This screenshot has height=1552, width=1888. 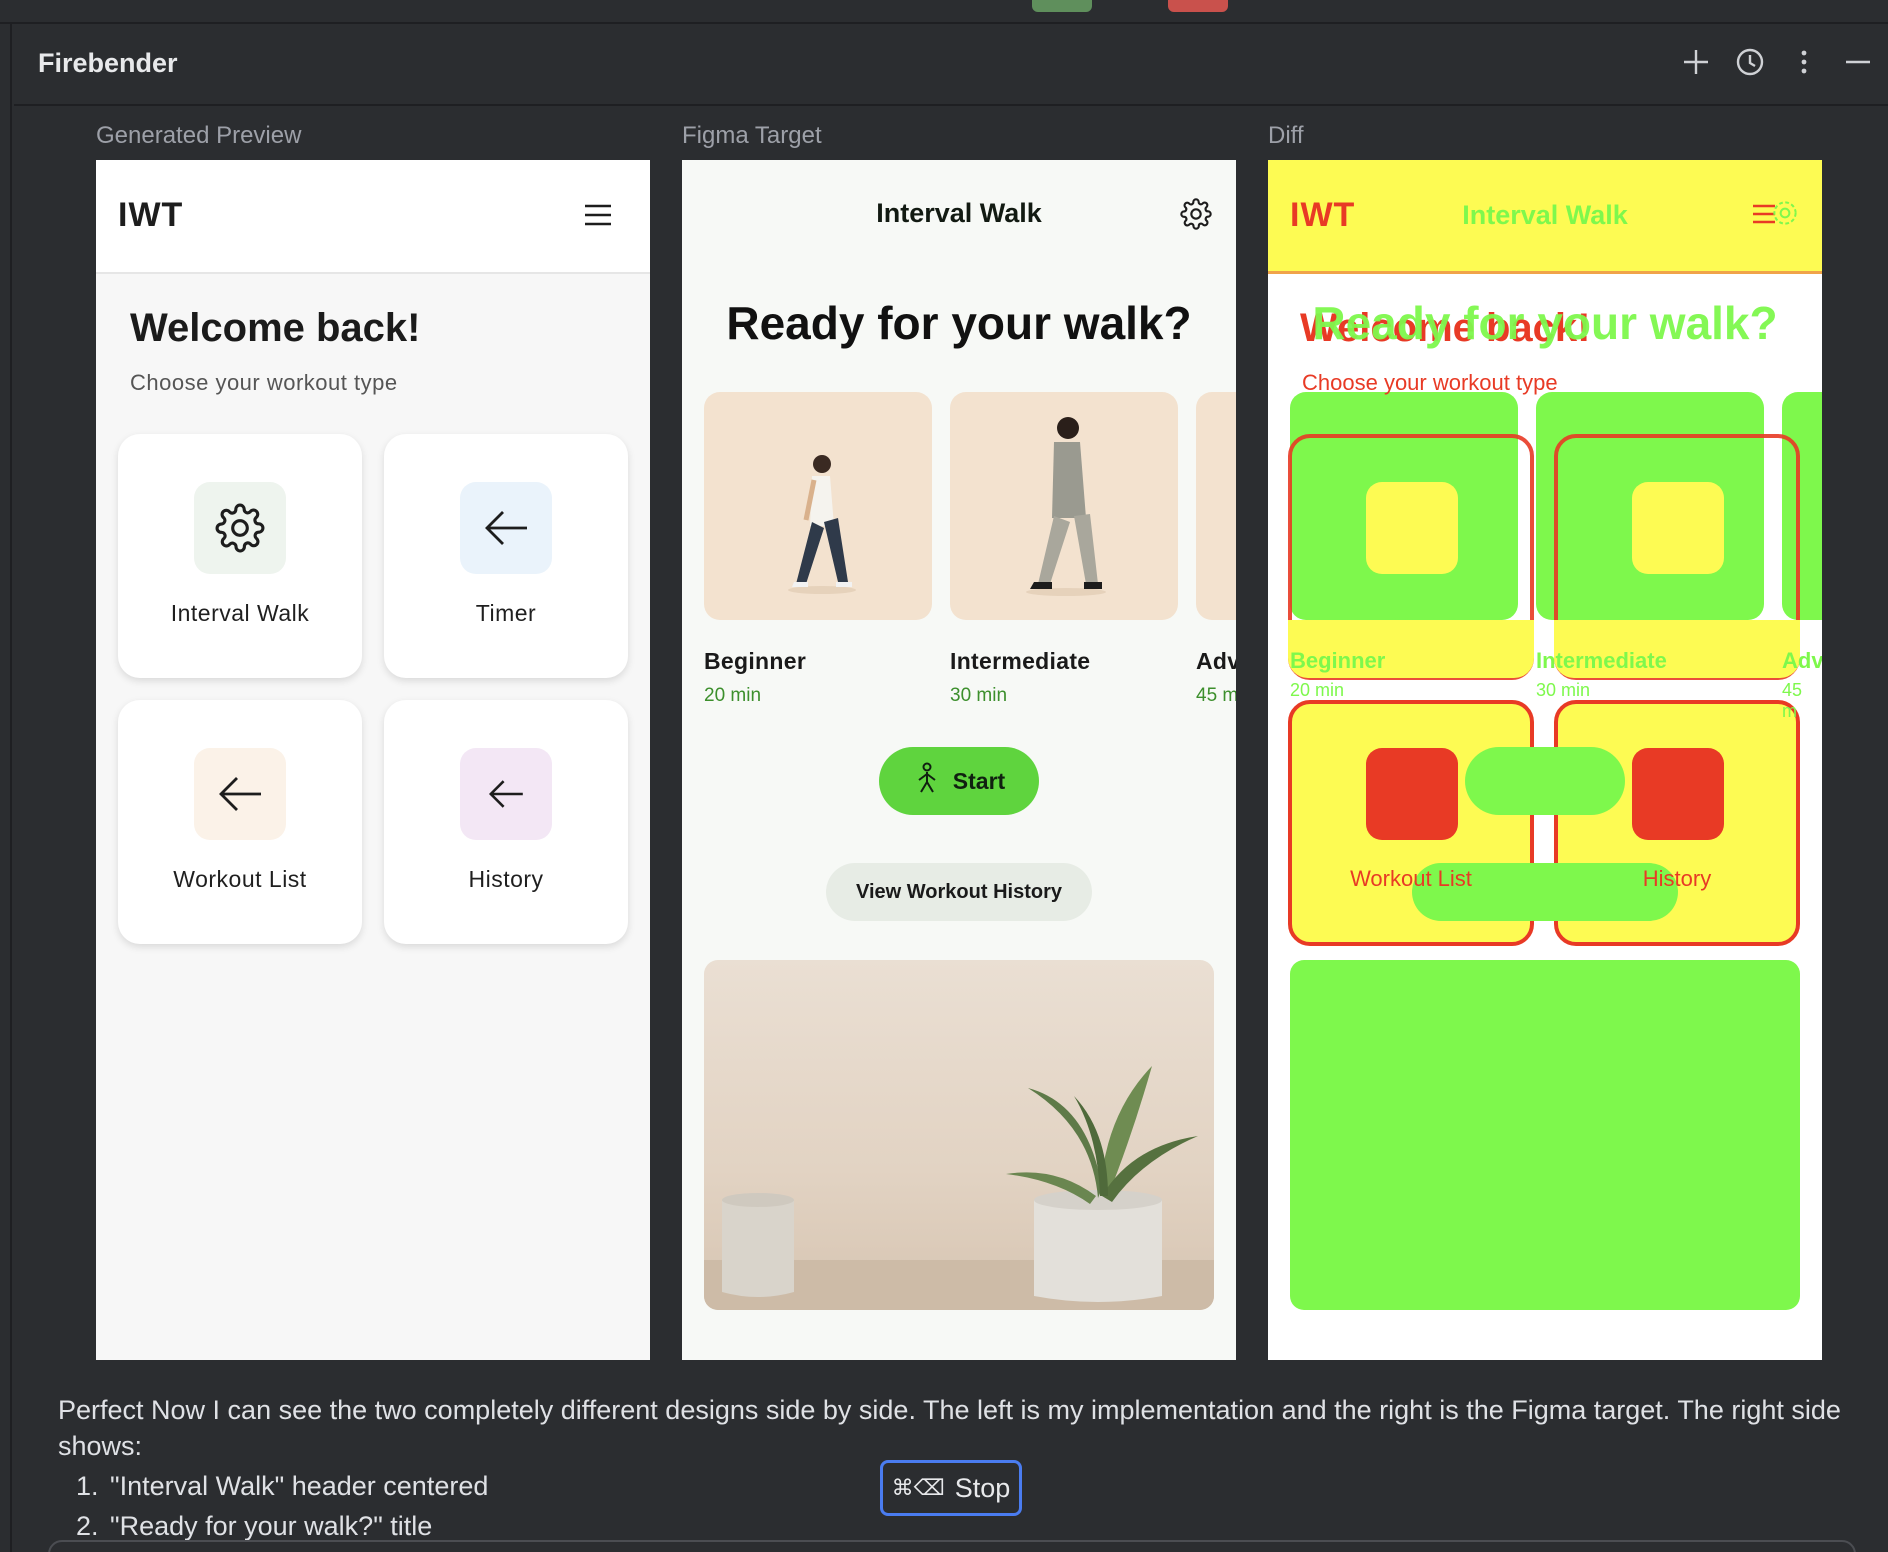 I want to click on level-name: Adv, so click(x=1216, y=661).